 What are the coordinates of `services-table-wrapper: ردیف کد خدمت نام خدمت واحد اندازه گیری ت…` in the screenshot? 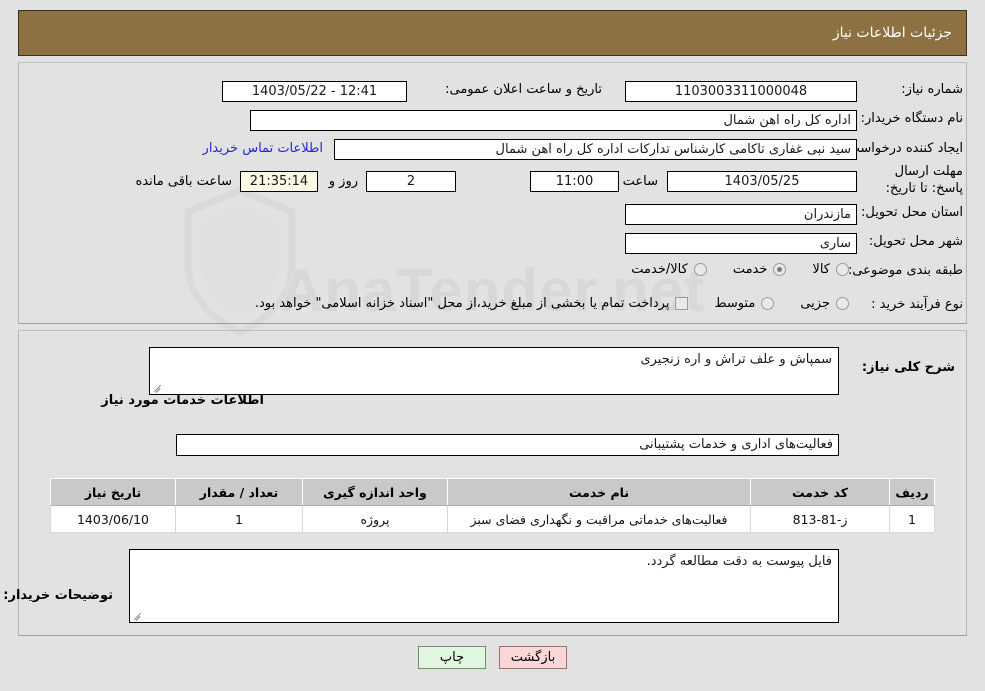 It's located at (492, 505).